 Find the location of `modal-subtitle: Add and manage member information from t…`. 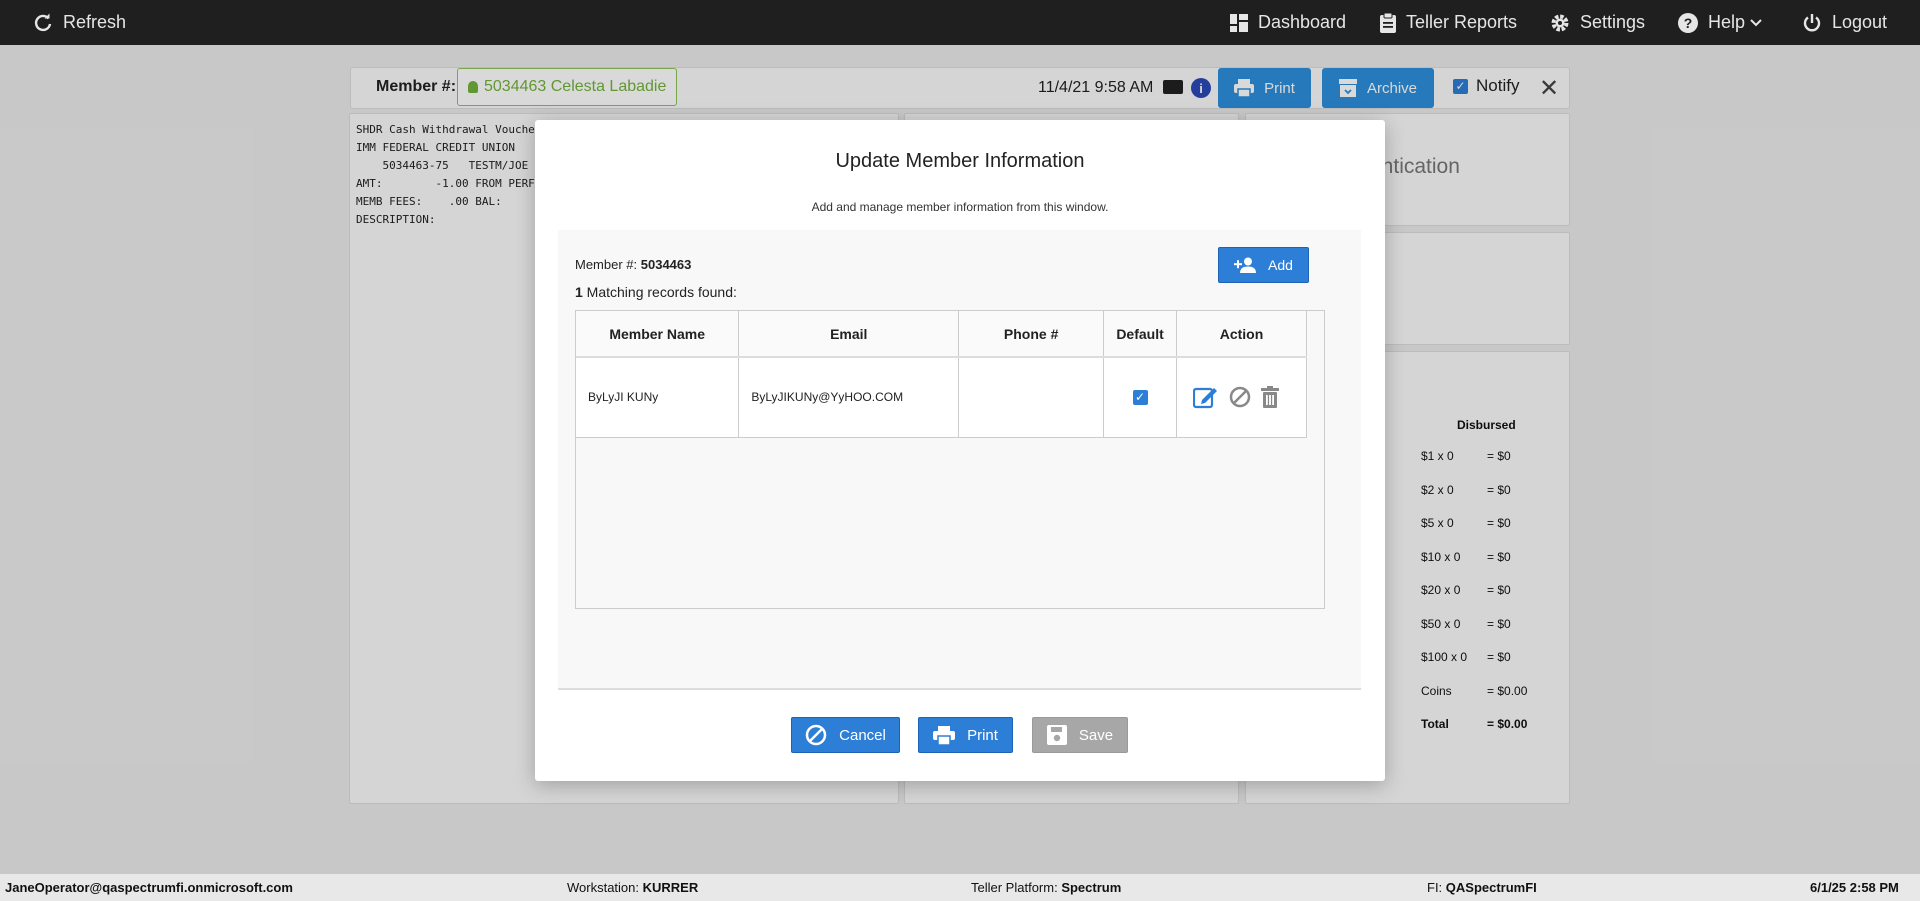

modal-subtitle: Add and manage member information from t… is located at coordinates (960, 207).